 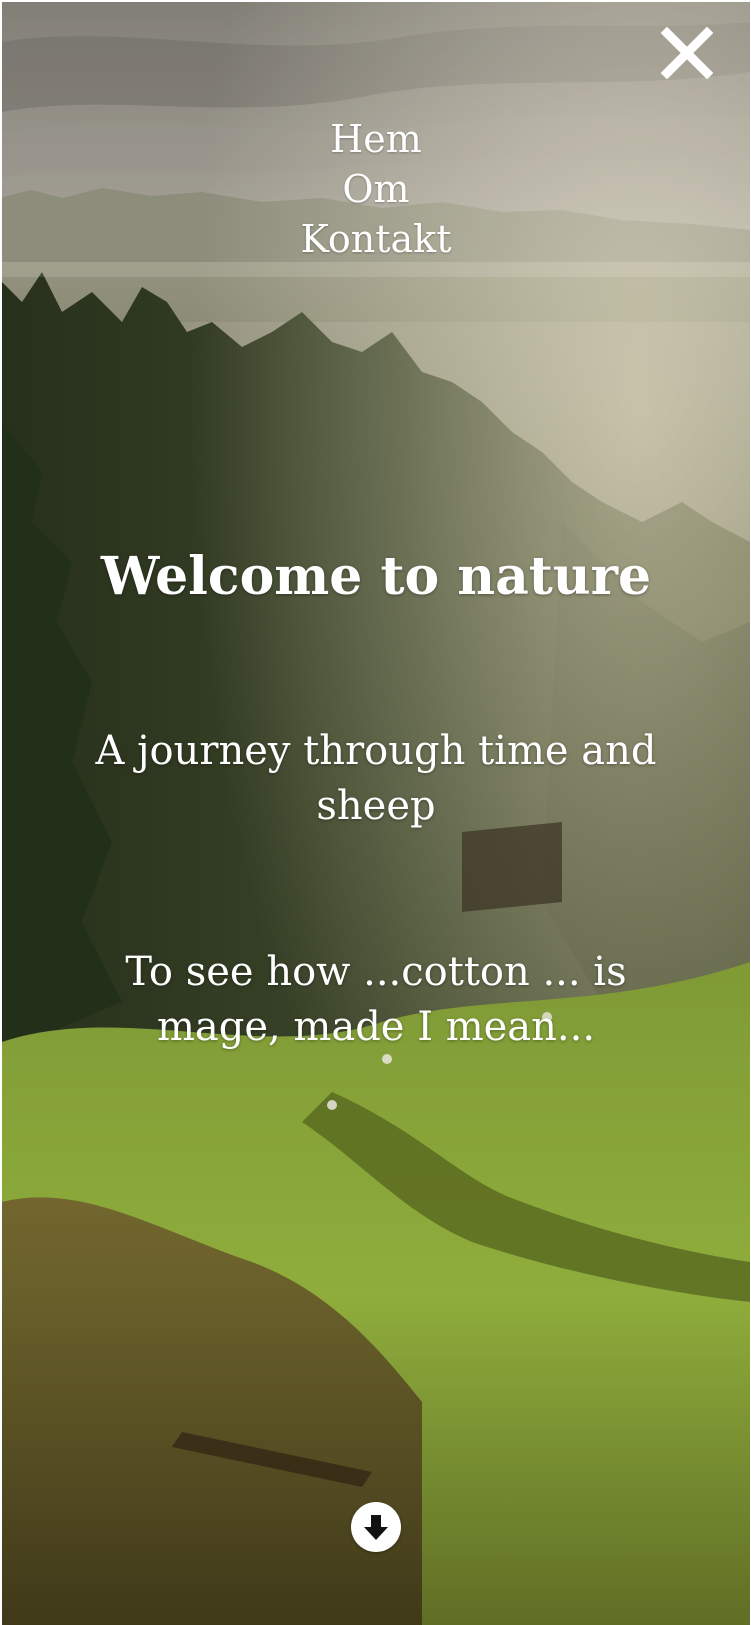 I want to click on hero-tagline: A journey through time and sheep, so click(x=376, y=778).